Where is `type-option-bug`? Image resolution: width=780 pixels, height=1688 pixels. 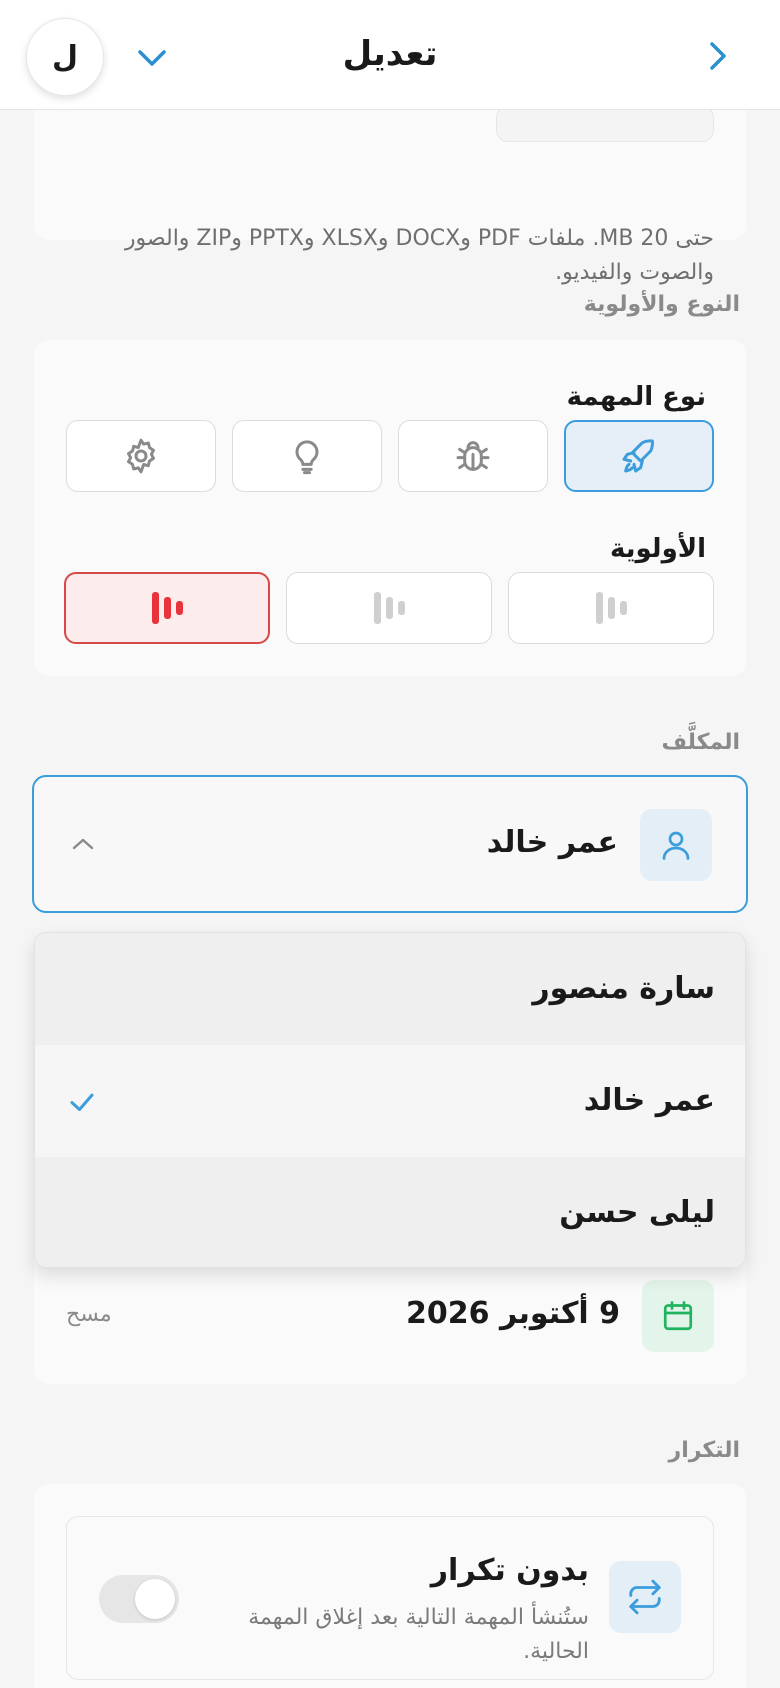
type-option-bug is located at coordinates (473, 456).